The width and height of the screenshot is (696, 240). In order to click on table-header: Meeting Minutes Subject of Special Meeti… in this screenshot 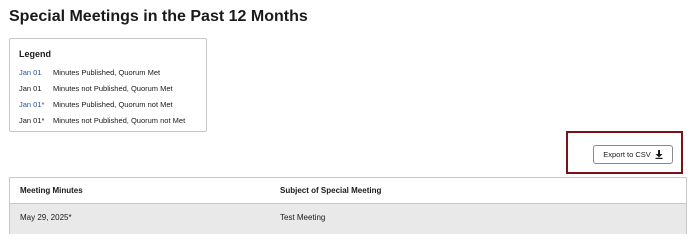, I will do `click(348, 191)`.